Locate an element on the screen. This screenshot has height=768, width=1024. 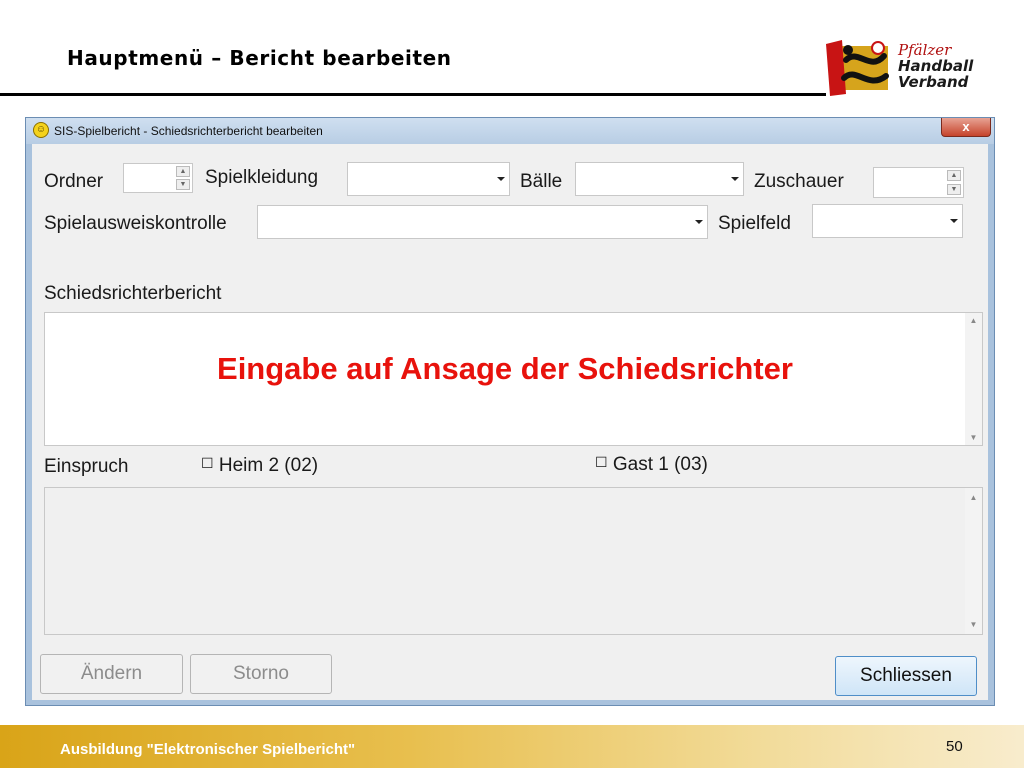
ordner-spinner: ▲ ▼ is located at coordinates (183, 178).